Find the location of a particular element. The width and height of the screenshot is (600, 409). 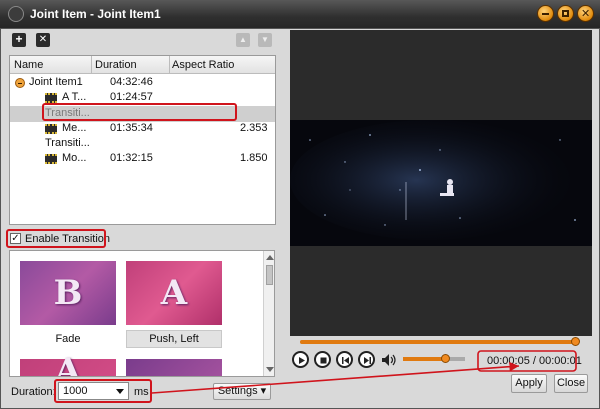

highlight-enable-transition is located at coordinates (56, 238).